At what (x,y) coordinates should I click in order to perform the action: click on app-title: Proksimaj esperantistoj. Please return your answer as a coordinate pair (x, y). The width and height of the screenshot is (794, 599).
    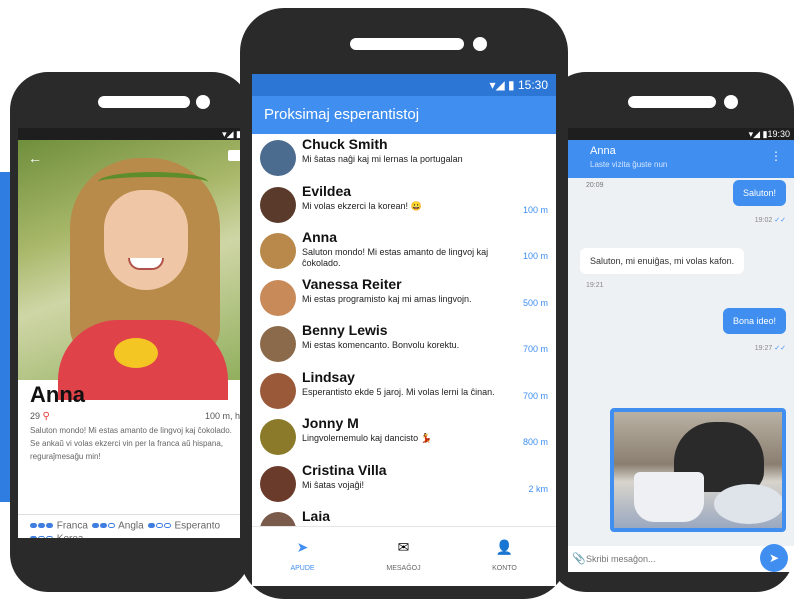
    Looking at the image, I should click on (342, 114).